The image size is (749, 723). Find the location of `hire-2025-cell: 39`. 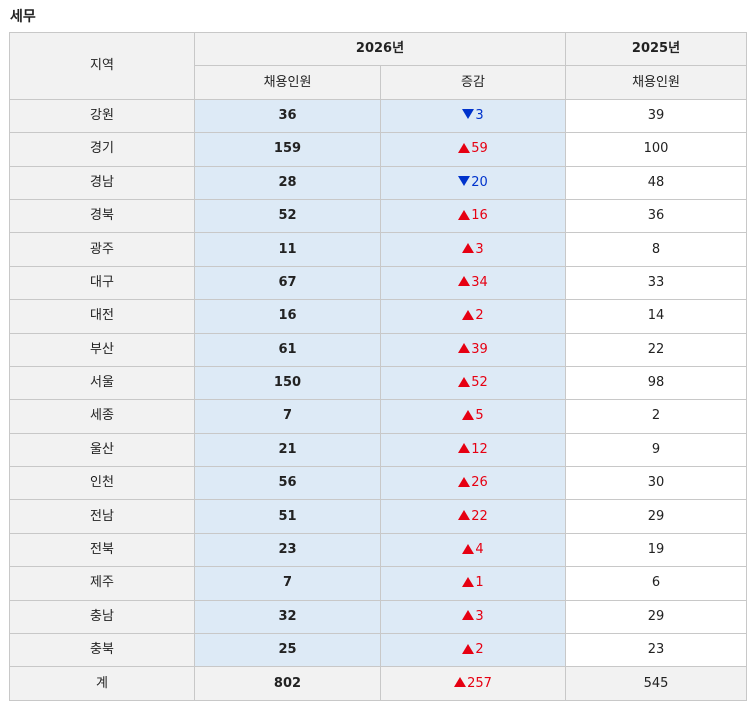

hire-2025-cell: 39 is located at coordinates (656, 116).